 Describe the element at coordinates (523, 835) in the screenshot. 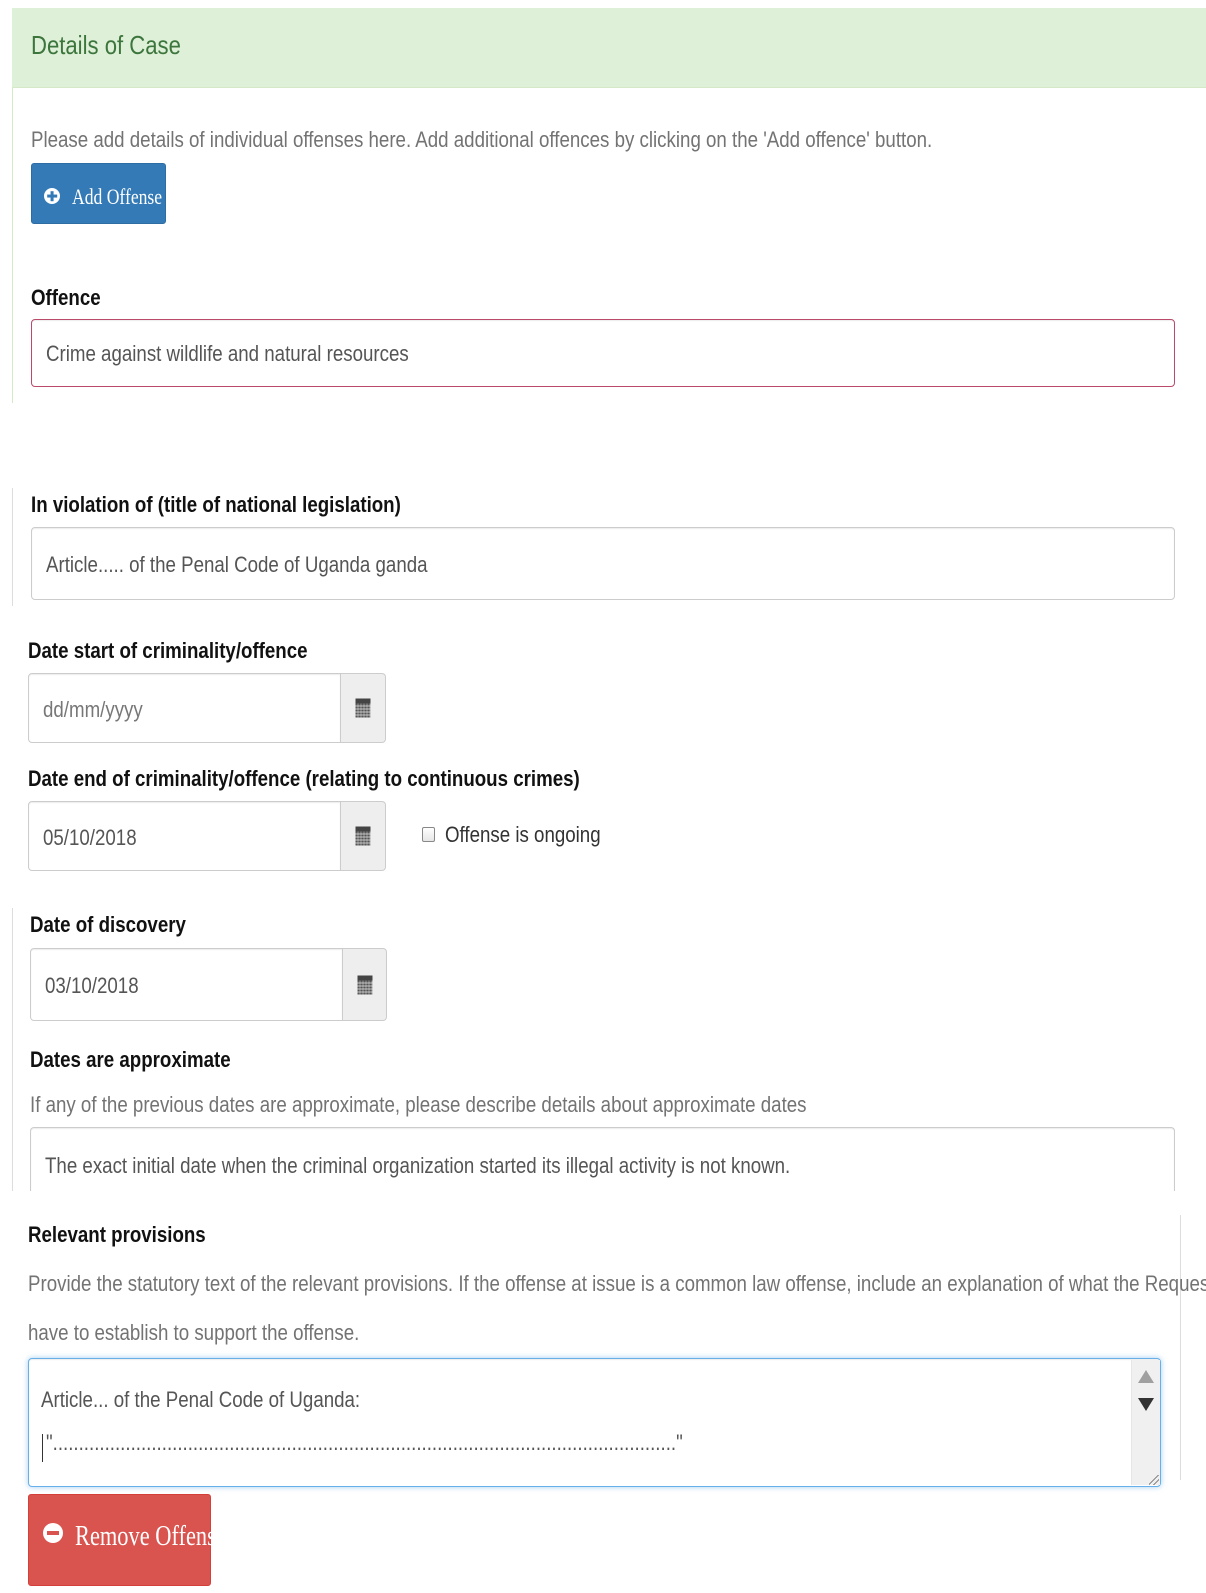

I see `offense-ongoing-label: Offense is ongoing` at that location.